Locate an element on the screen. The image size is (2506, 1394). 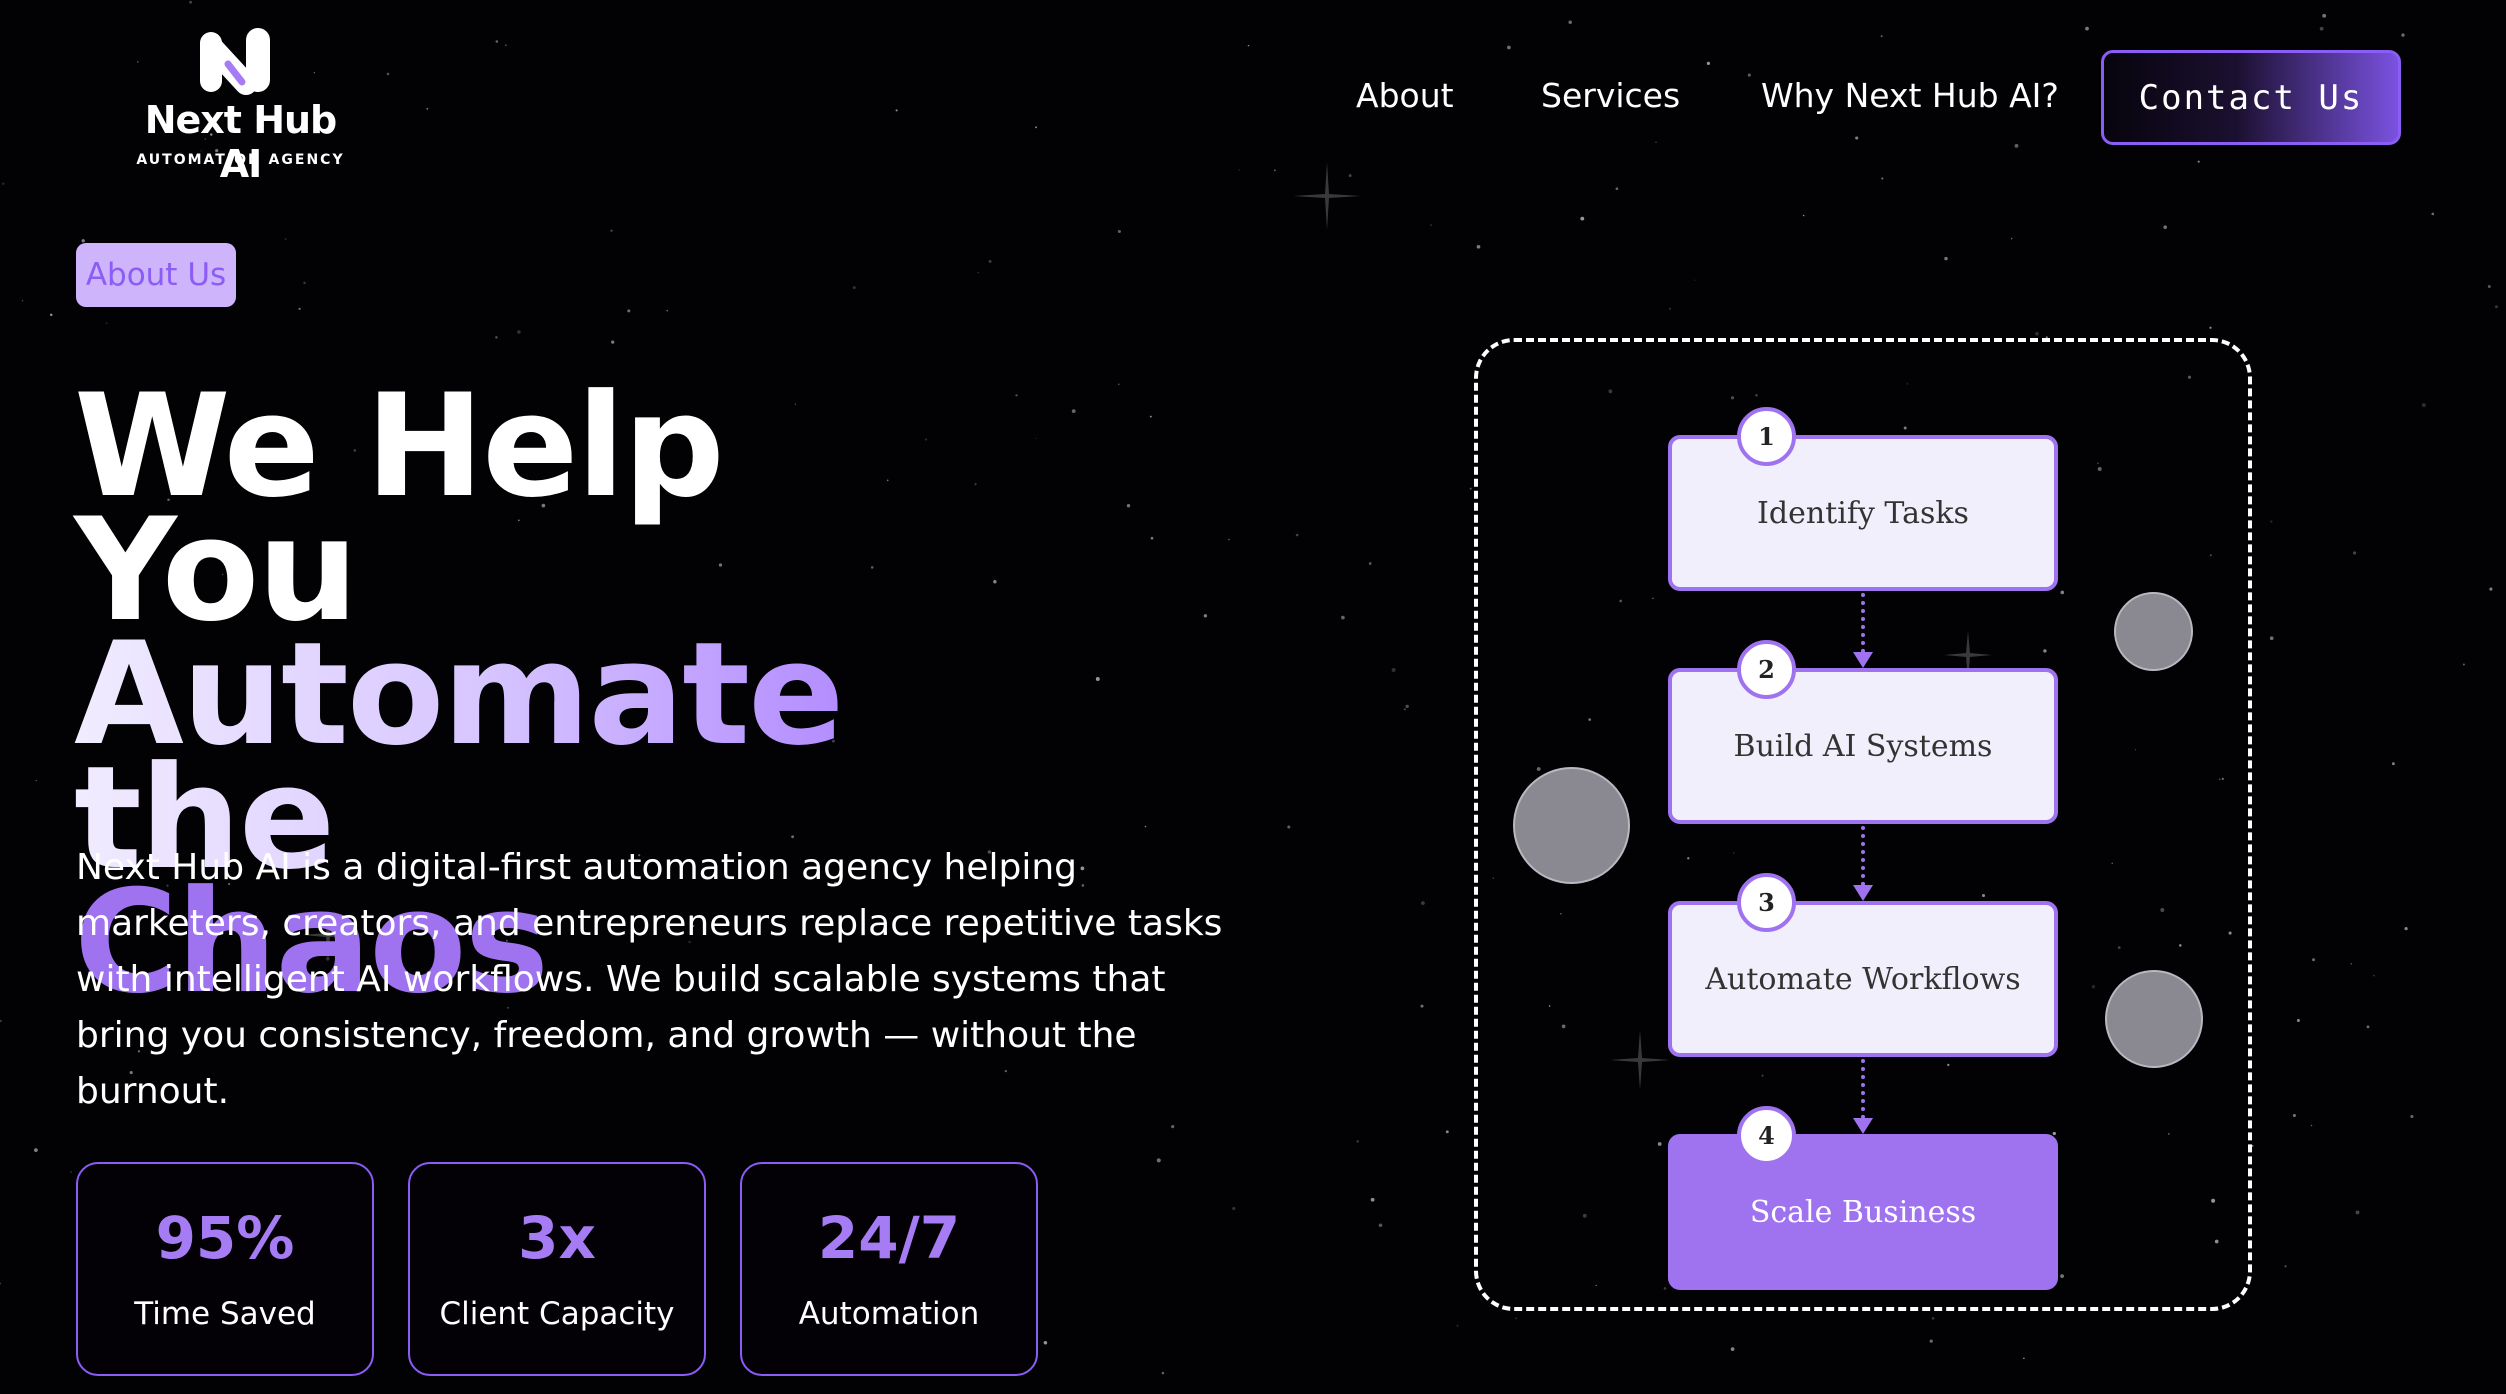
flow-step-scale-business: Scale Business is located at coordinates (1863, 1212).